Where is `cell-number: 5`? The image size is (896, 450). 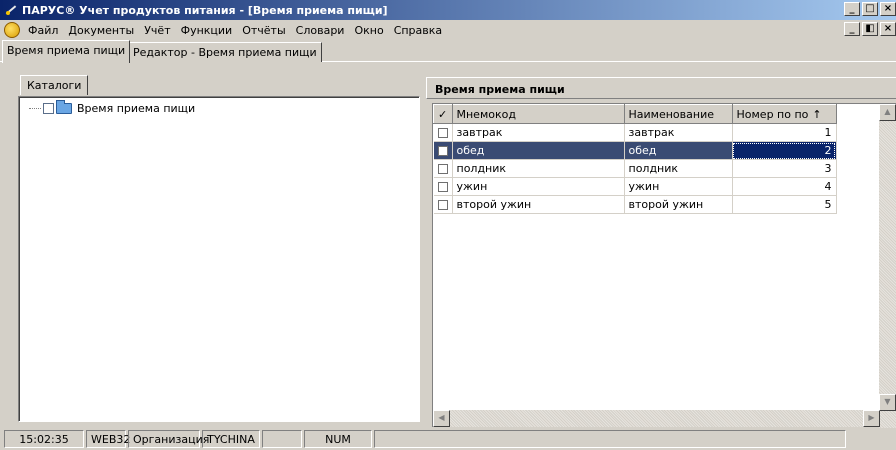
cell-number: 5 is located at coordinates (784, 204).